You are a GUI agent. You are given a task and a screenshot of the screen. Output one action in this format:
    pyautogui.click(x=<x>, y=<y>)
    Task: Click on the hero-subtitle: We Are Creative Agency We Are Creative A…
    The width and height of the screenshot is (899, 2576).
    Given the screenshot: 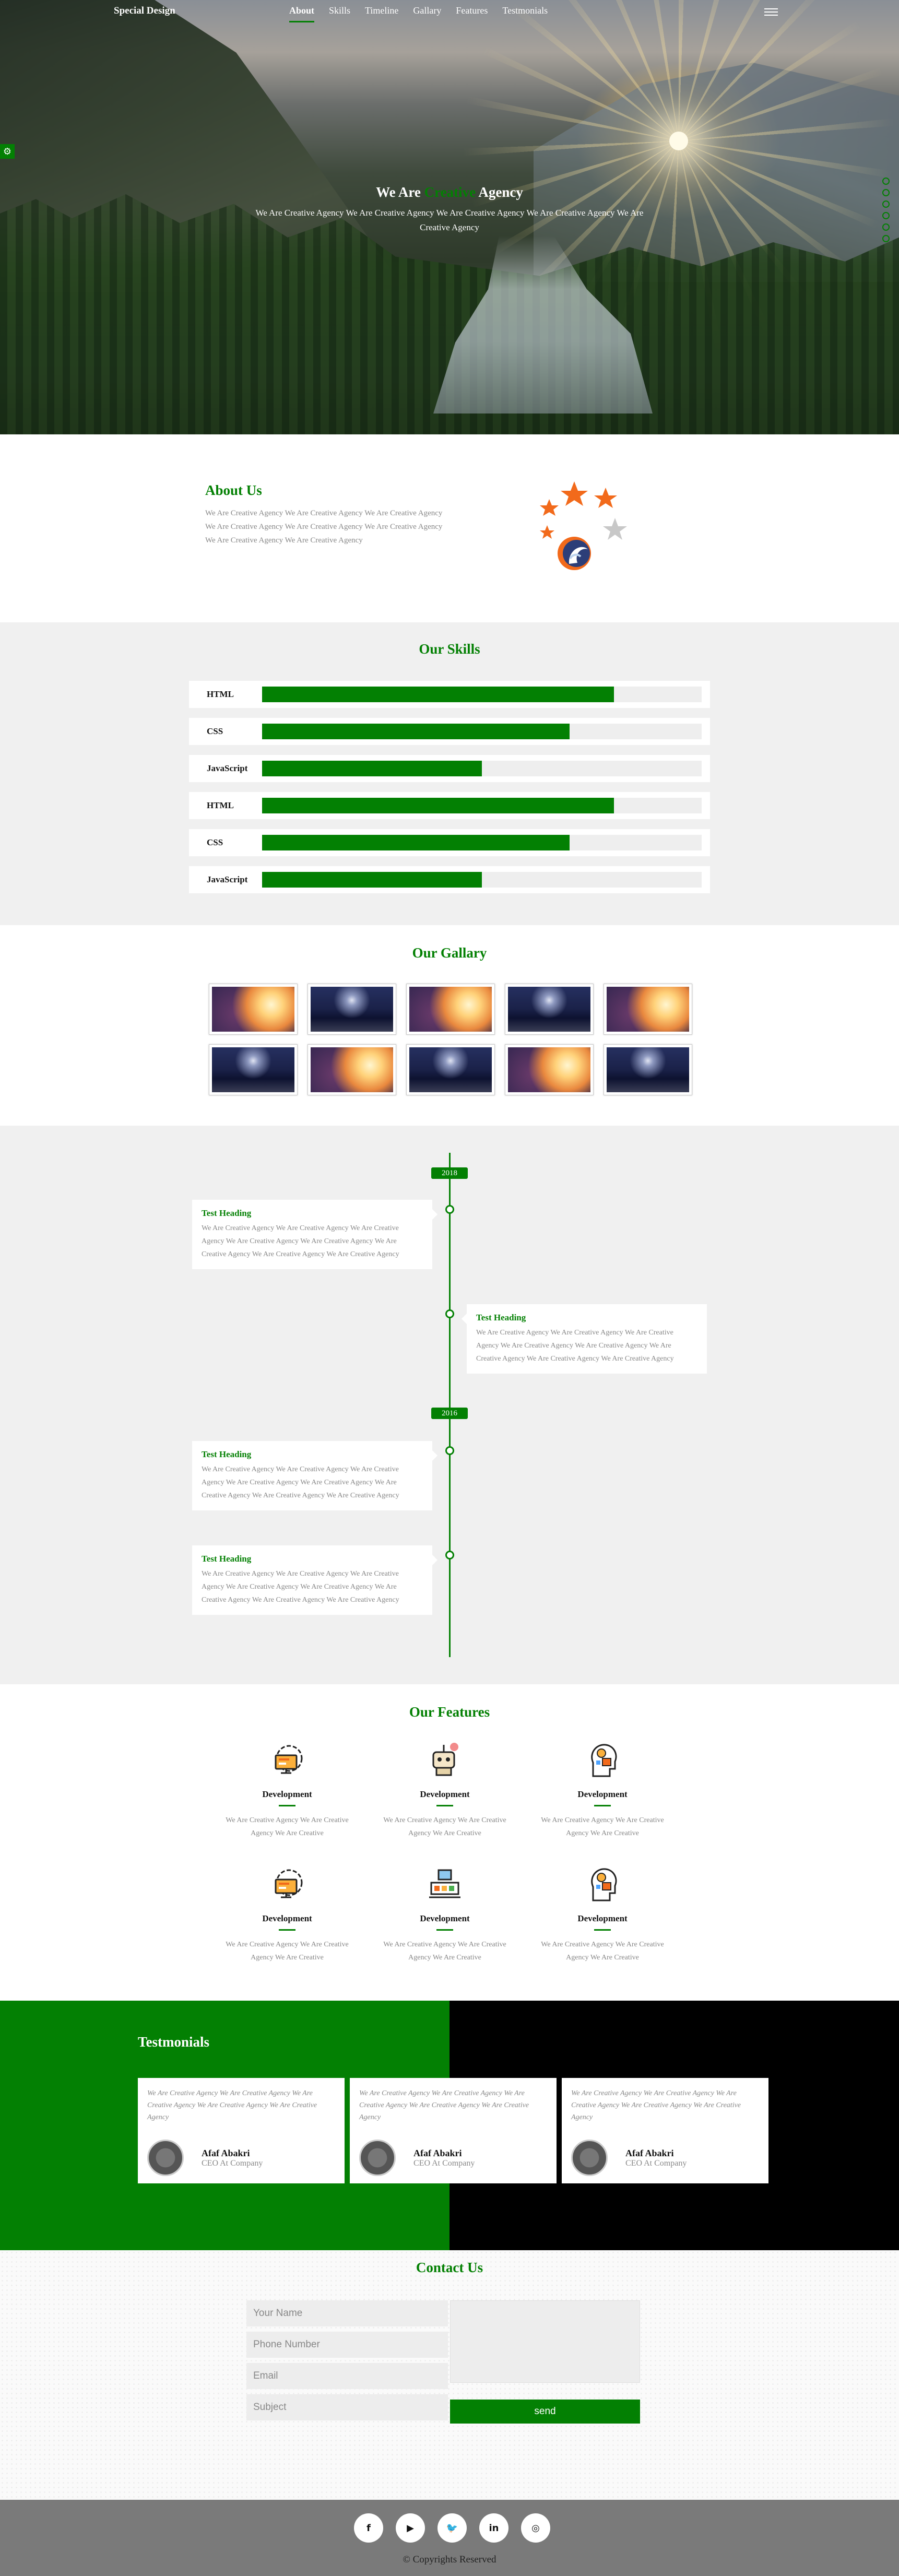 What is the action you would take?
    pyautogui.click(x=450, y=220)
    